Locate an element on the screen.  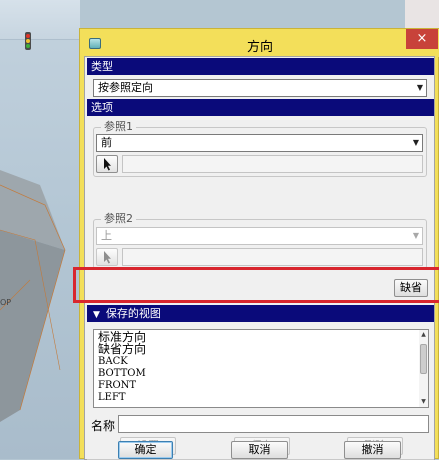
reference2-group: 参照2 上 ▼ is located at coordinates (260, 241).